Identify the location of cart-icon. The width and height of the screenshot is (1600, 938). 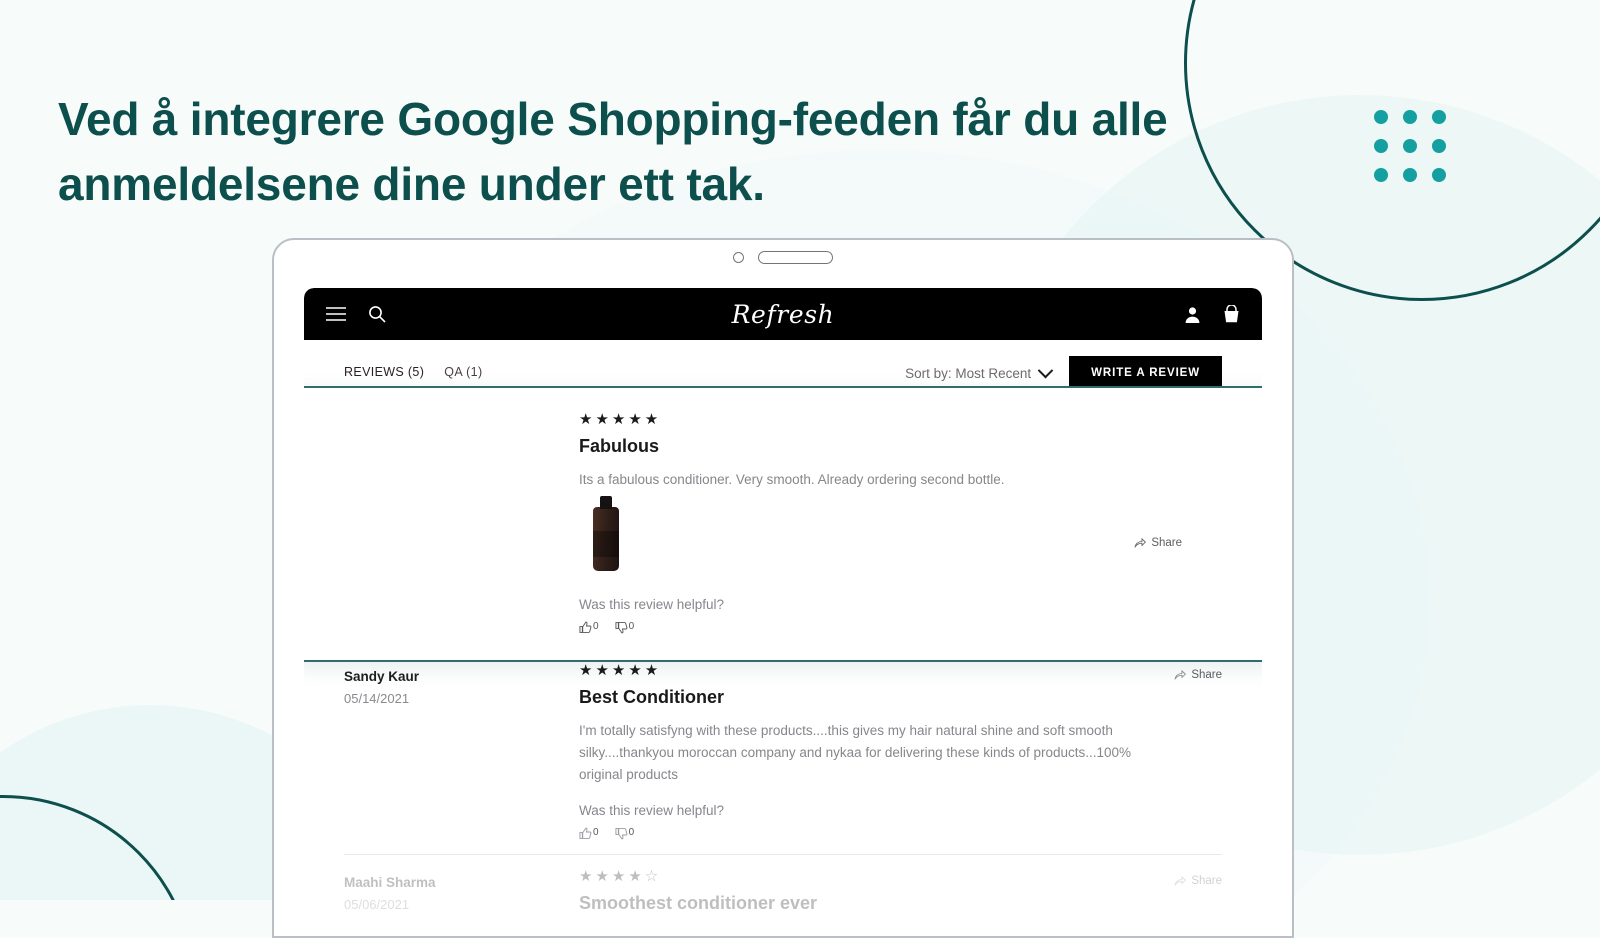
(1231, 314).